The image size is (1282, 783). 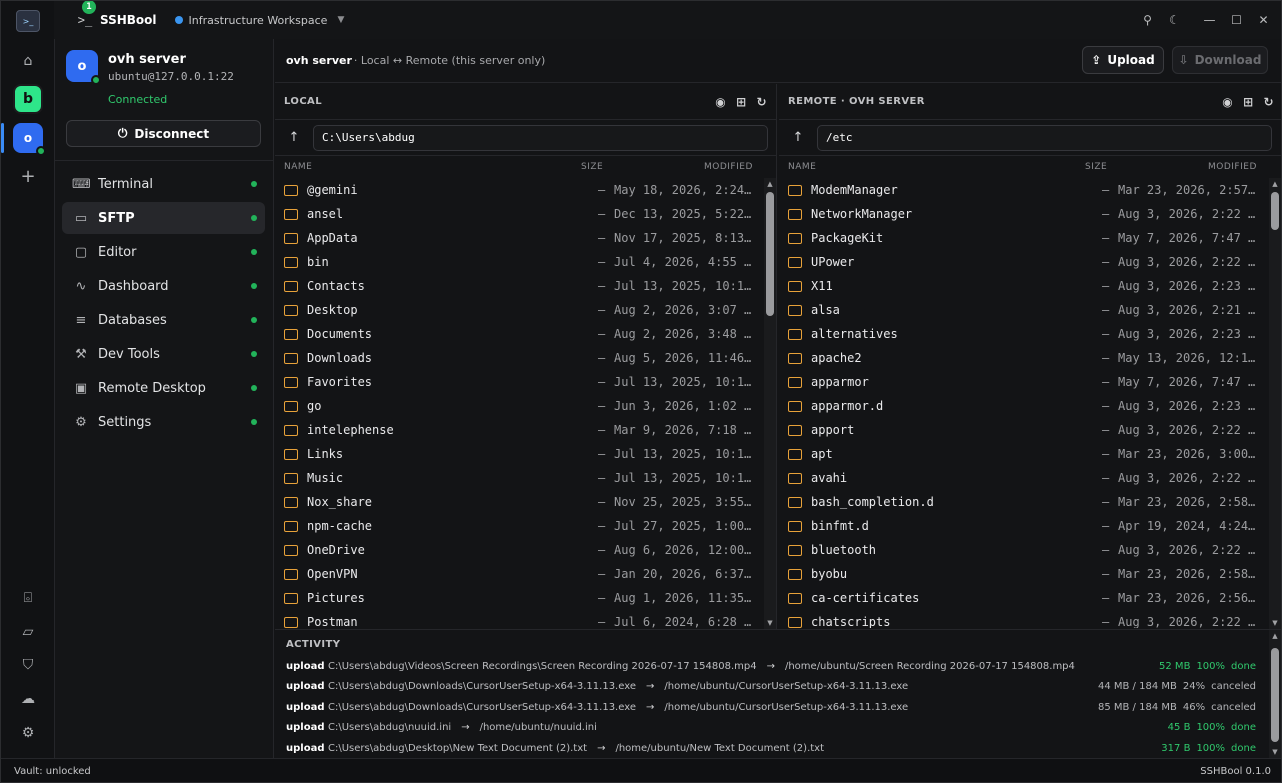 What do you see at coordinates (540, 137) in the screenshot?
I see `local-path-input: C:\Users\abdug` at bounding box center [540, 137].